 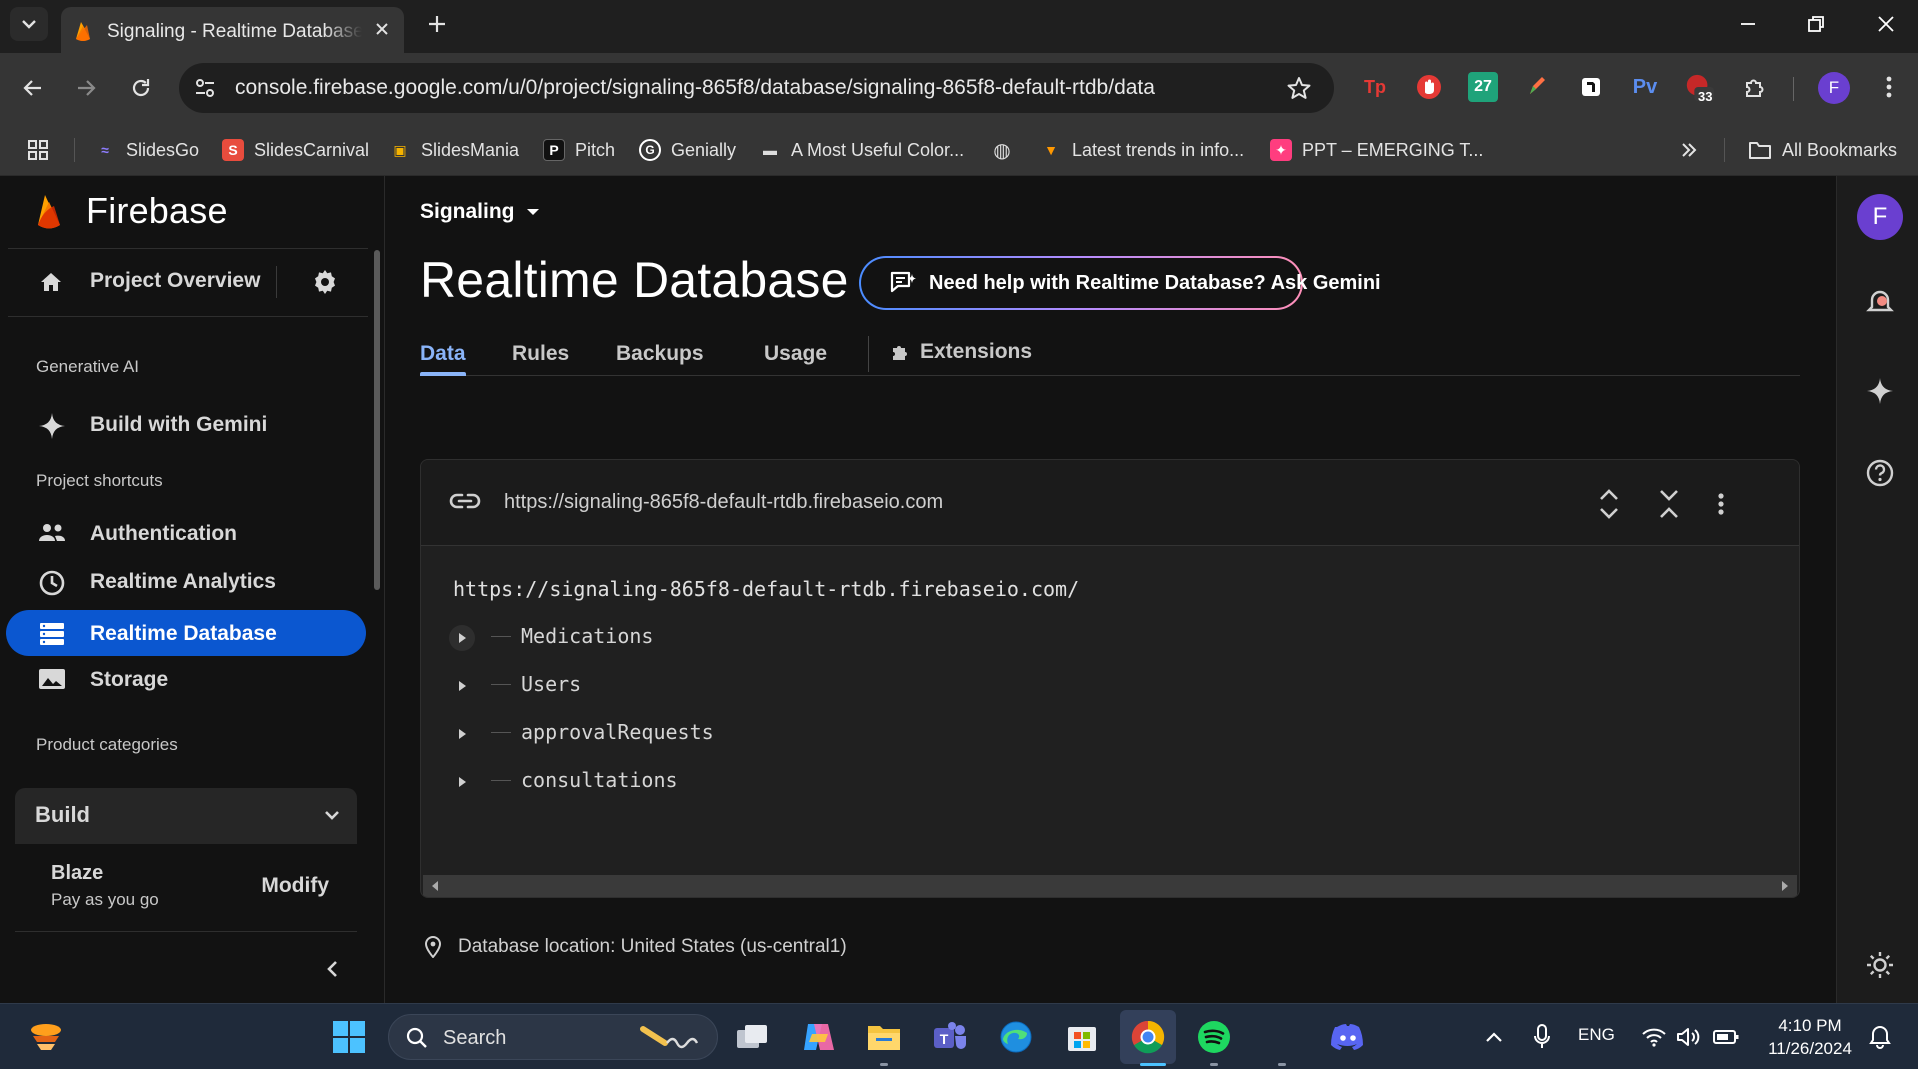 What do you see at coordinates (29, 24) in the screenshot?
I see `tab-search-button` at bounding box center [29, 24].